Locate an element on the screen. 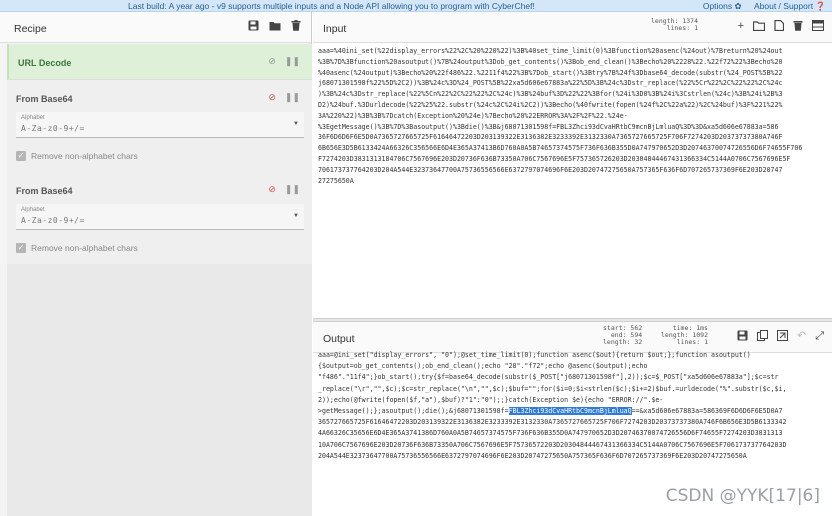 This screenshot has height=516, width=832. operation-url-decode: URL Decode ⊘ ❚❚ is located at coordinates (159, 62).